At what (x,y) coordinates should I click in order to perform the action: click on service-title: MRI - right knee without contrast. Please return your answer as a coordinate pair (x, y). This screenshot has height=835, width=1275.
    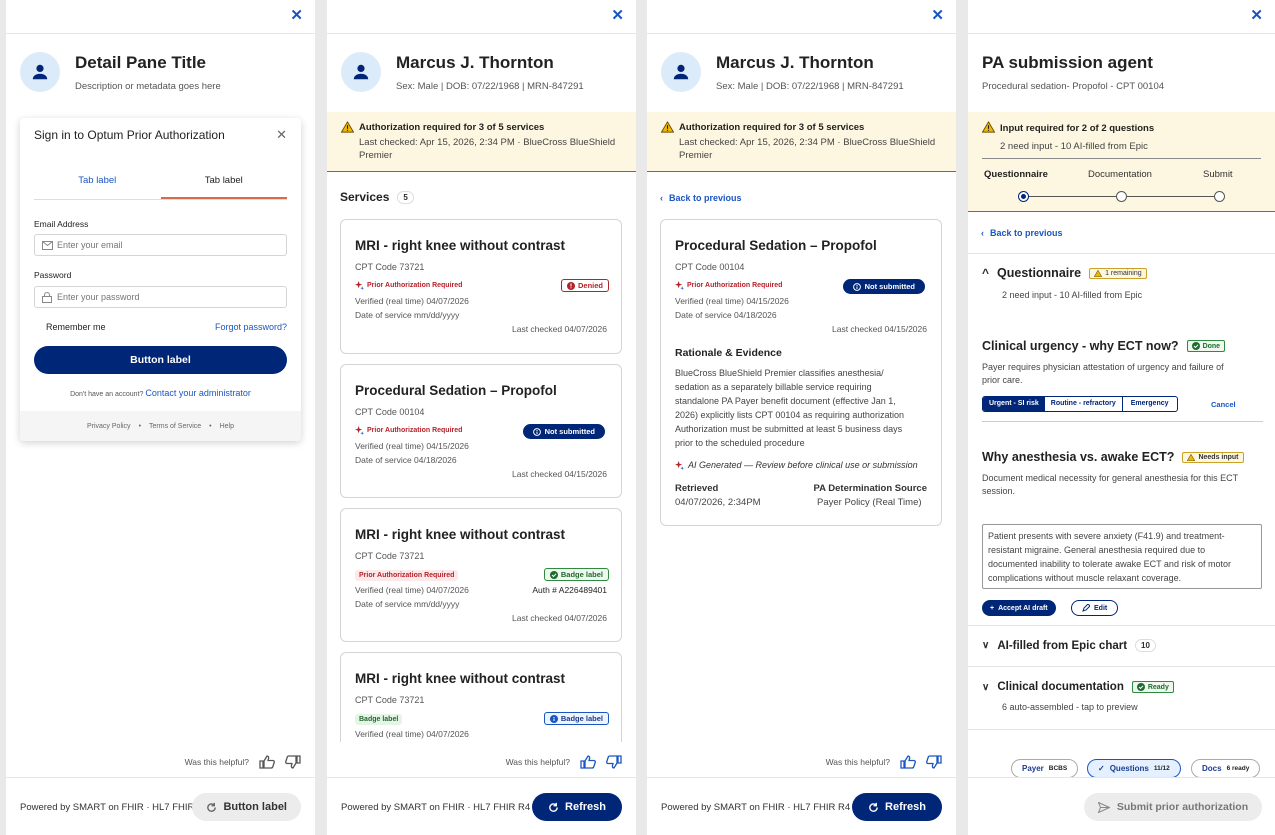
    Looking at the image, I should click on (460, 534).